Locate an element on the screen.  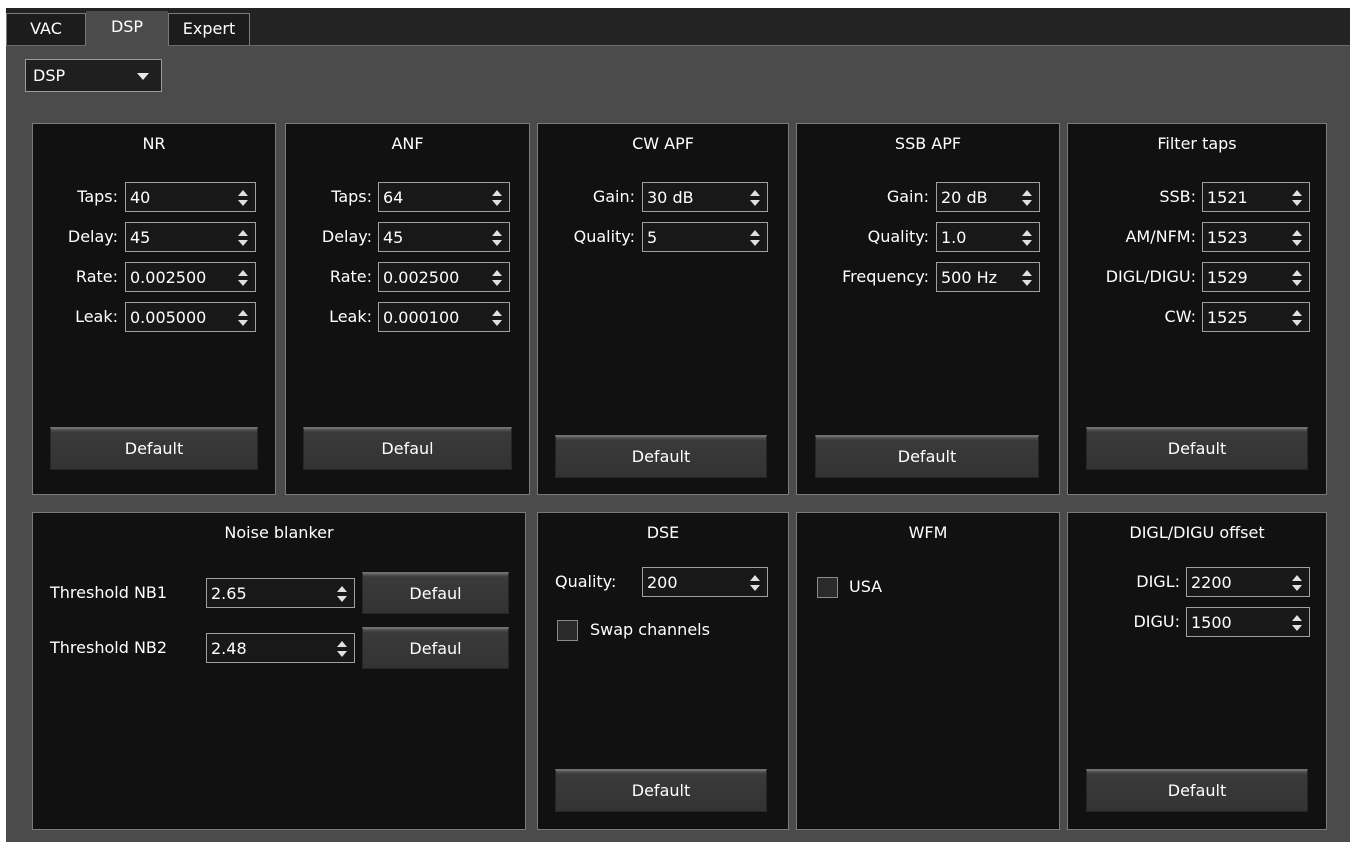
digl-spinbox: 2200 is located at coordinates (1248, 582).